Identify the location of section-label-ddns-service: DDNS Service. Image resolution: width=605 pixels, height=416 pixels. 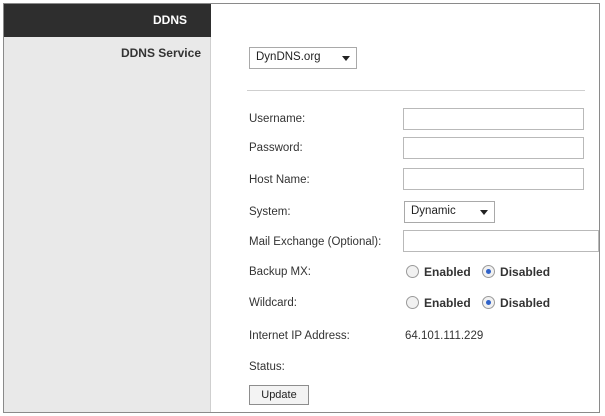
(160, 53).